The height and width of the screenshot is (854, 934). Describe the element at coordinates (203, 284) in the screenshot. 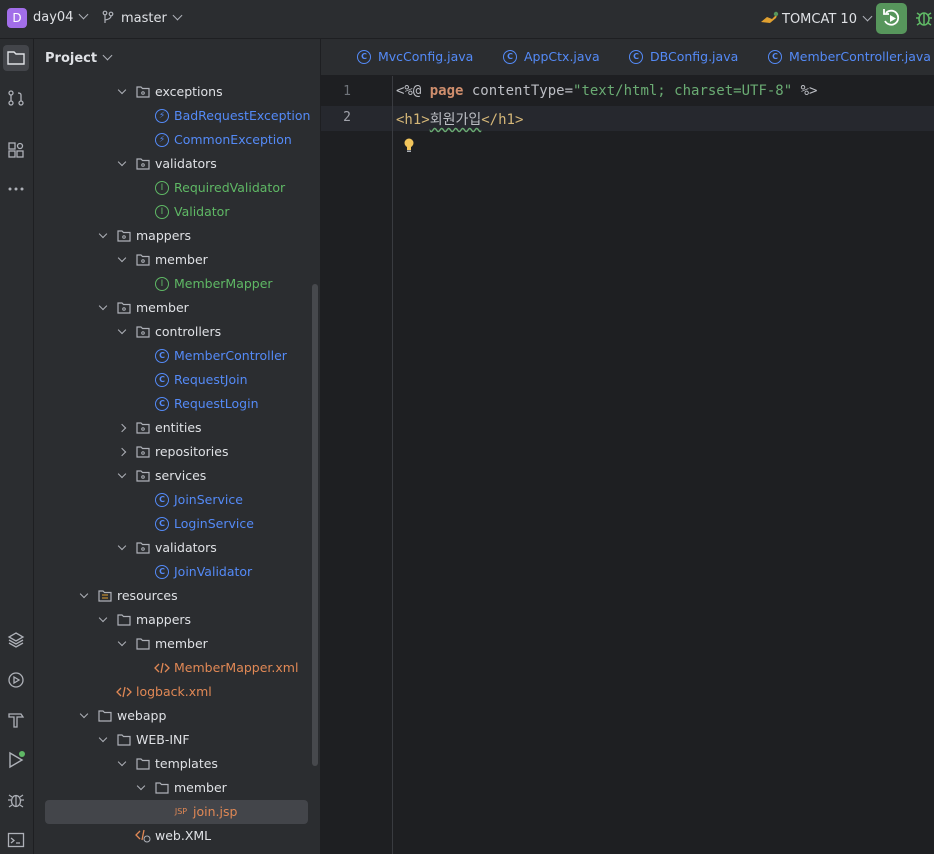

I see `tree-item: I MemberMapper` at that location.